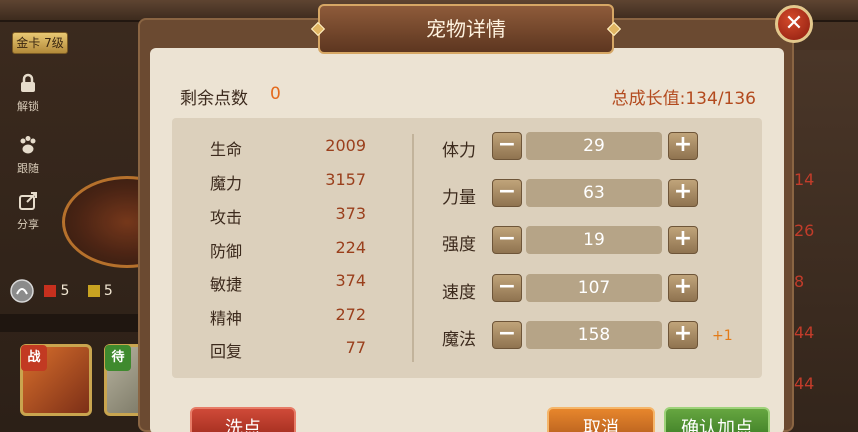  What do you see at coordinates (34, 358) in the screenshot?
I see `battle-tag: 战` at bounding box center [34, 358].